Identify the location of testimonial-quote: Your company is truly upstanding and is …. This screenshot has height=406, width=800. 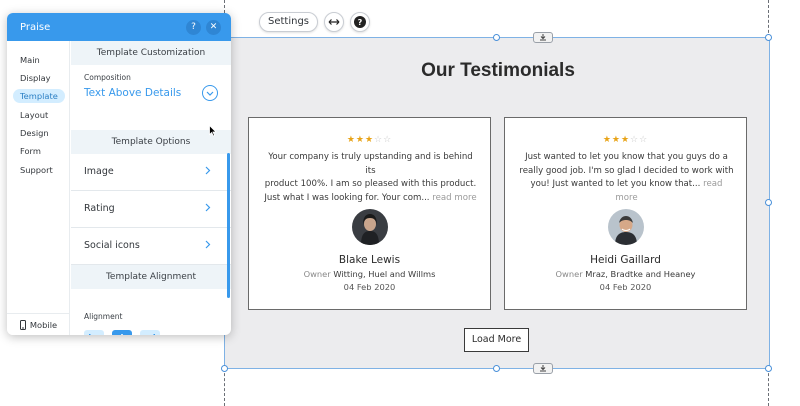
(370, 177).